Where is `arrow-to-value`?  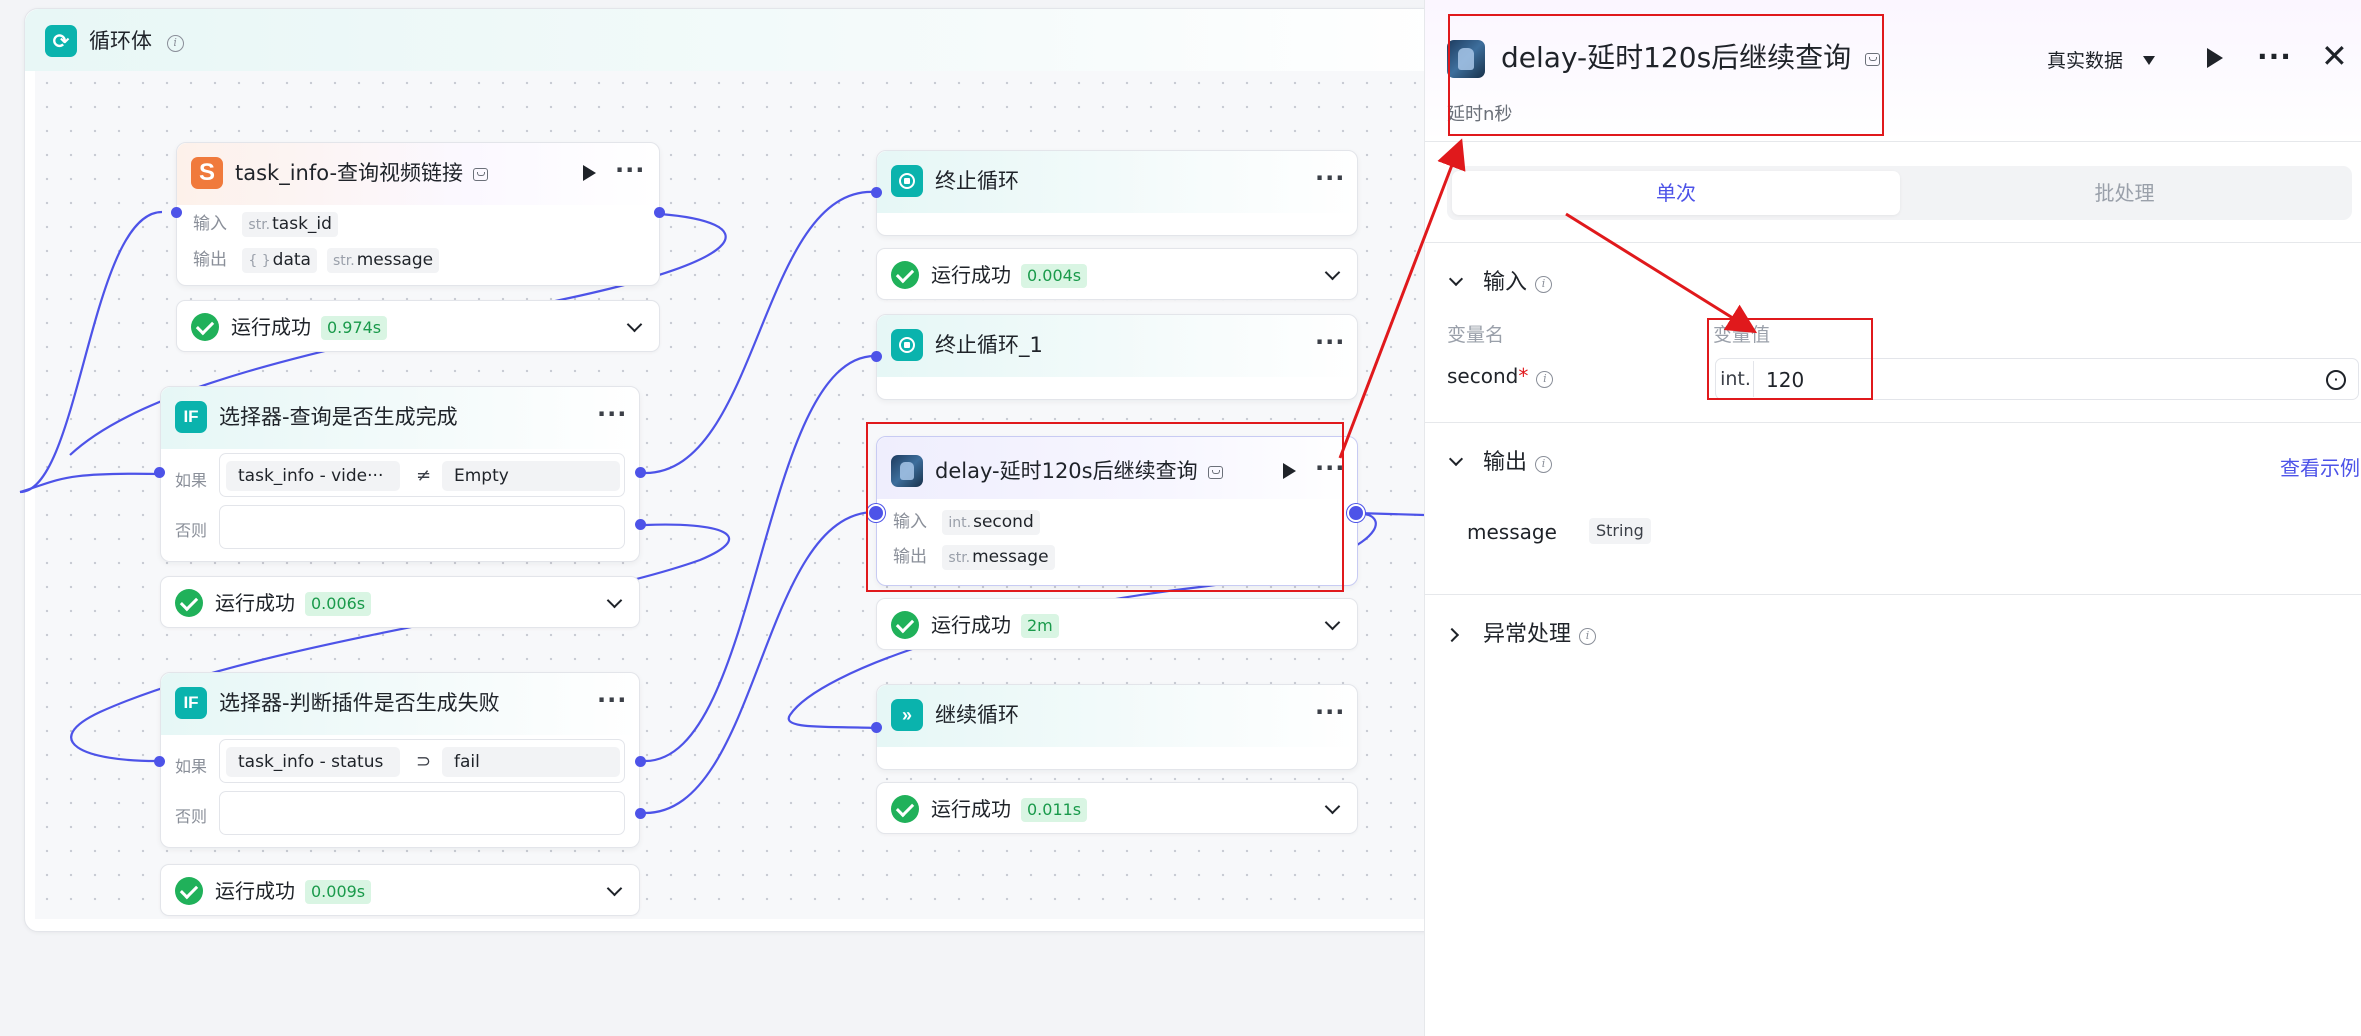
arrow-to-value is located at coordinates (1661, 273).